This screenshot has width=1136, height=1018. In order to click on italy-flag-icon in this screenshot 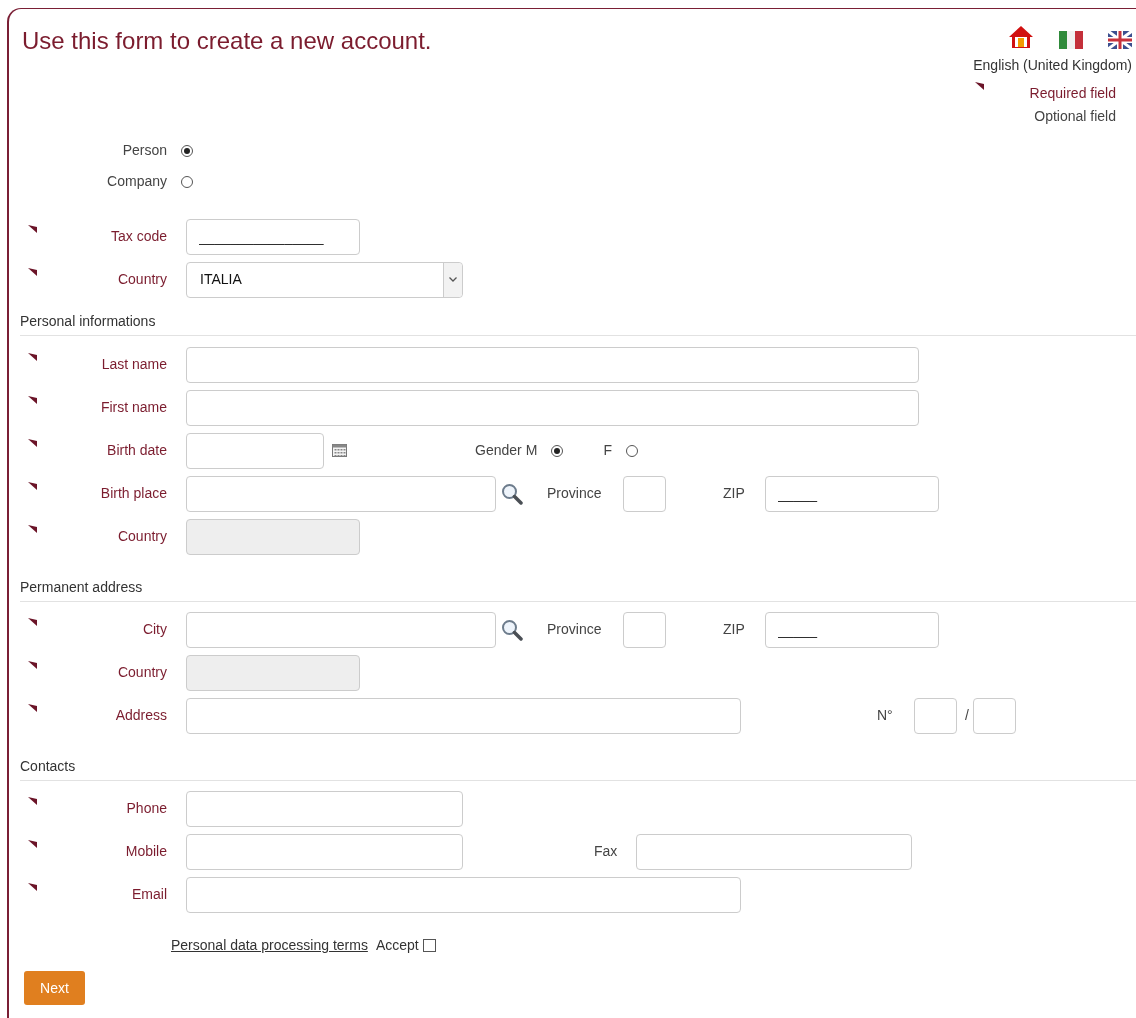, I will do `click(1071, 40)`.